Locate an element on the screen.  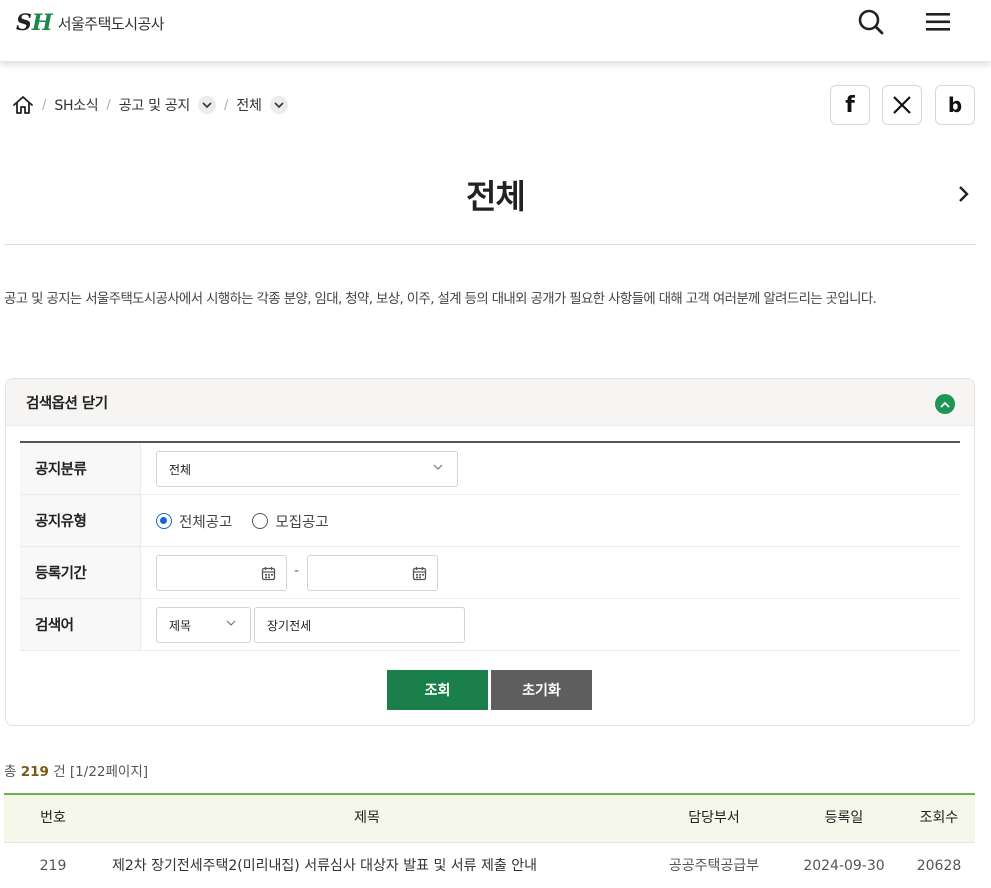
radio-button is located at coordinates (260, 521).